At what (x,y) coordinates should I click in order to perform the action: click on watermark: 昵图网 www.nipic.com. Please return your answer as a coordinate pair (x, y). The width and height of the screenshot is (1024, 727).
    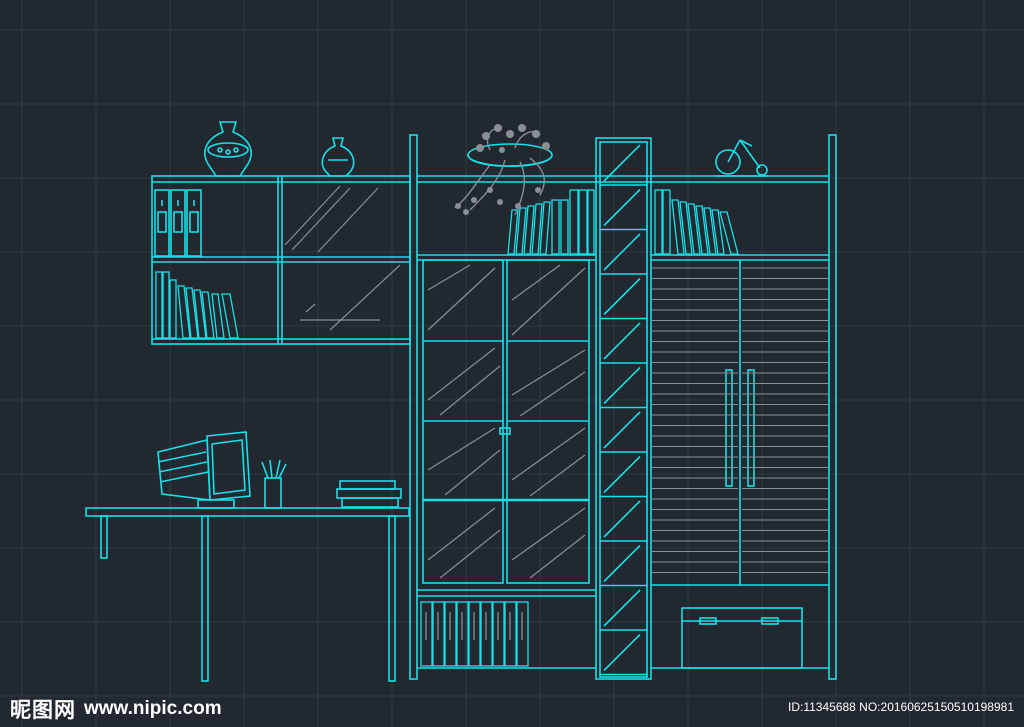
    Looking at the image, I should click on (116, 709).